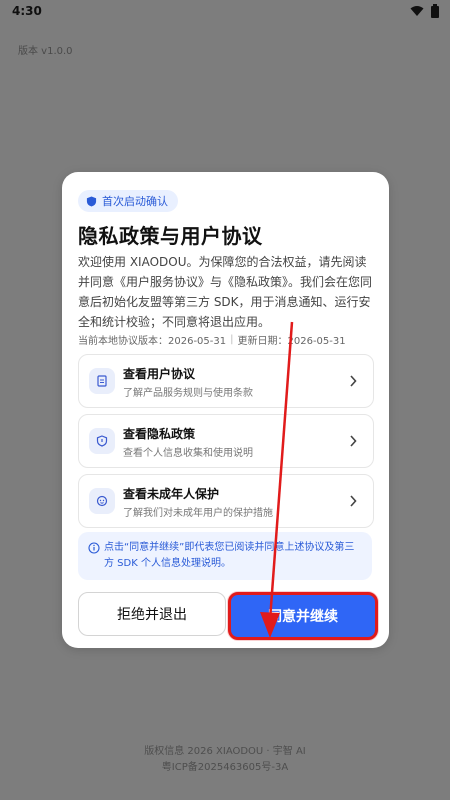 This screenshot has height=800, width=450. Describe the element at coordinates (198, 513) in the screenshot. I see `item-subtitle: 了解我们对未成年用户的保护措施` at that location.